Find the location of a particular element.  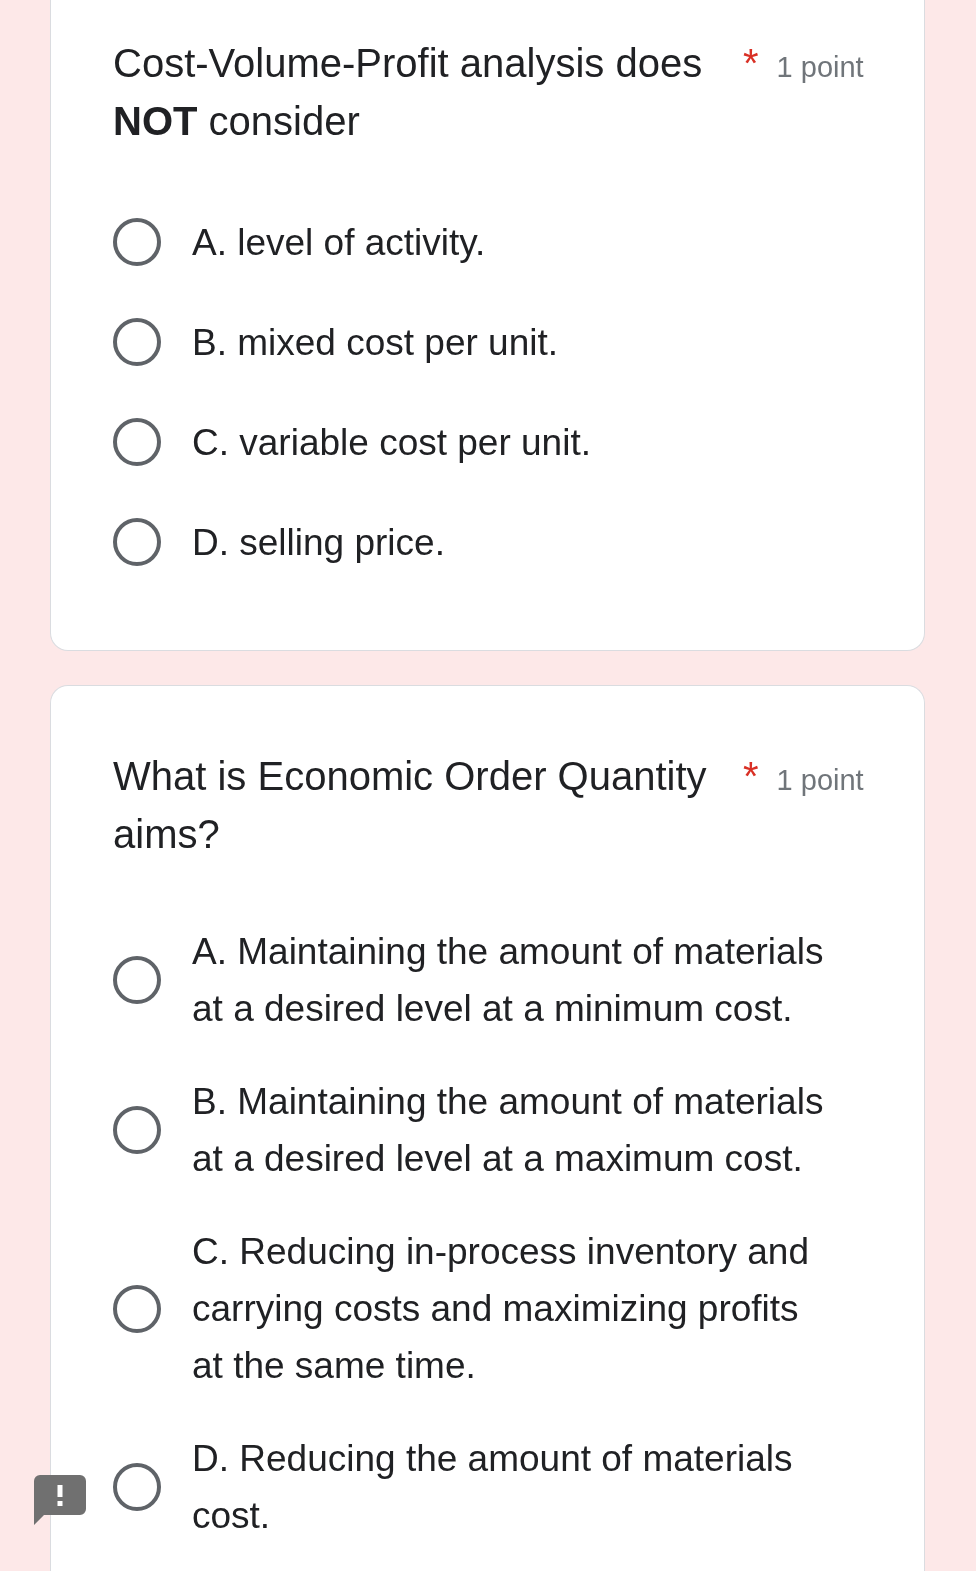

option-label: B. Maintaining the amount of materials at a desired level at a maximum cost. is located at coordinates (508, 1130).